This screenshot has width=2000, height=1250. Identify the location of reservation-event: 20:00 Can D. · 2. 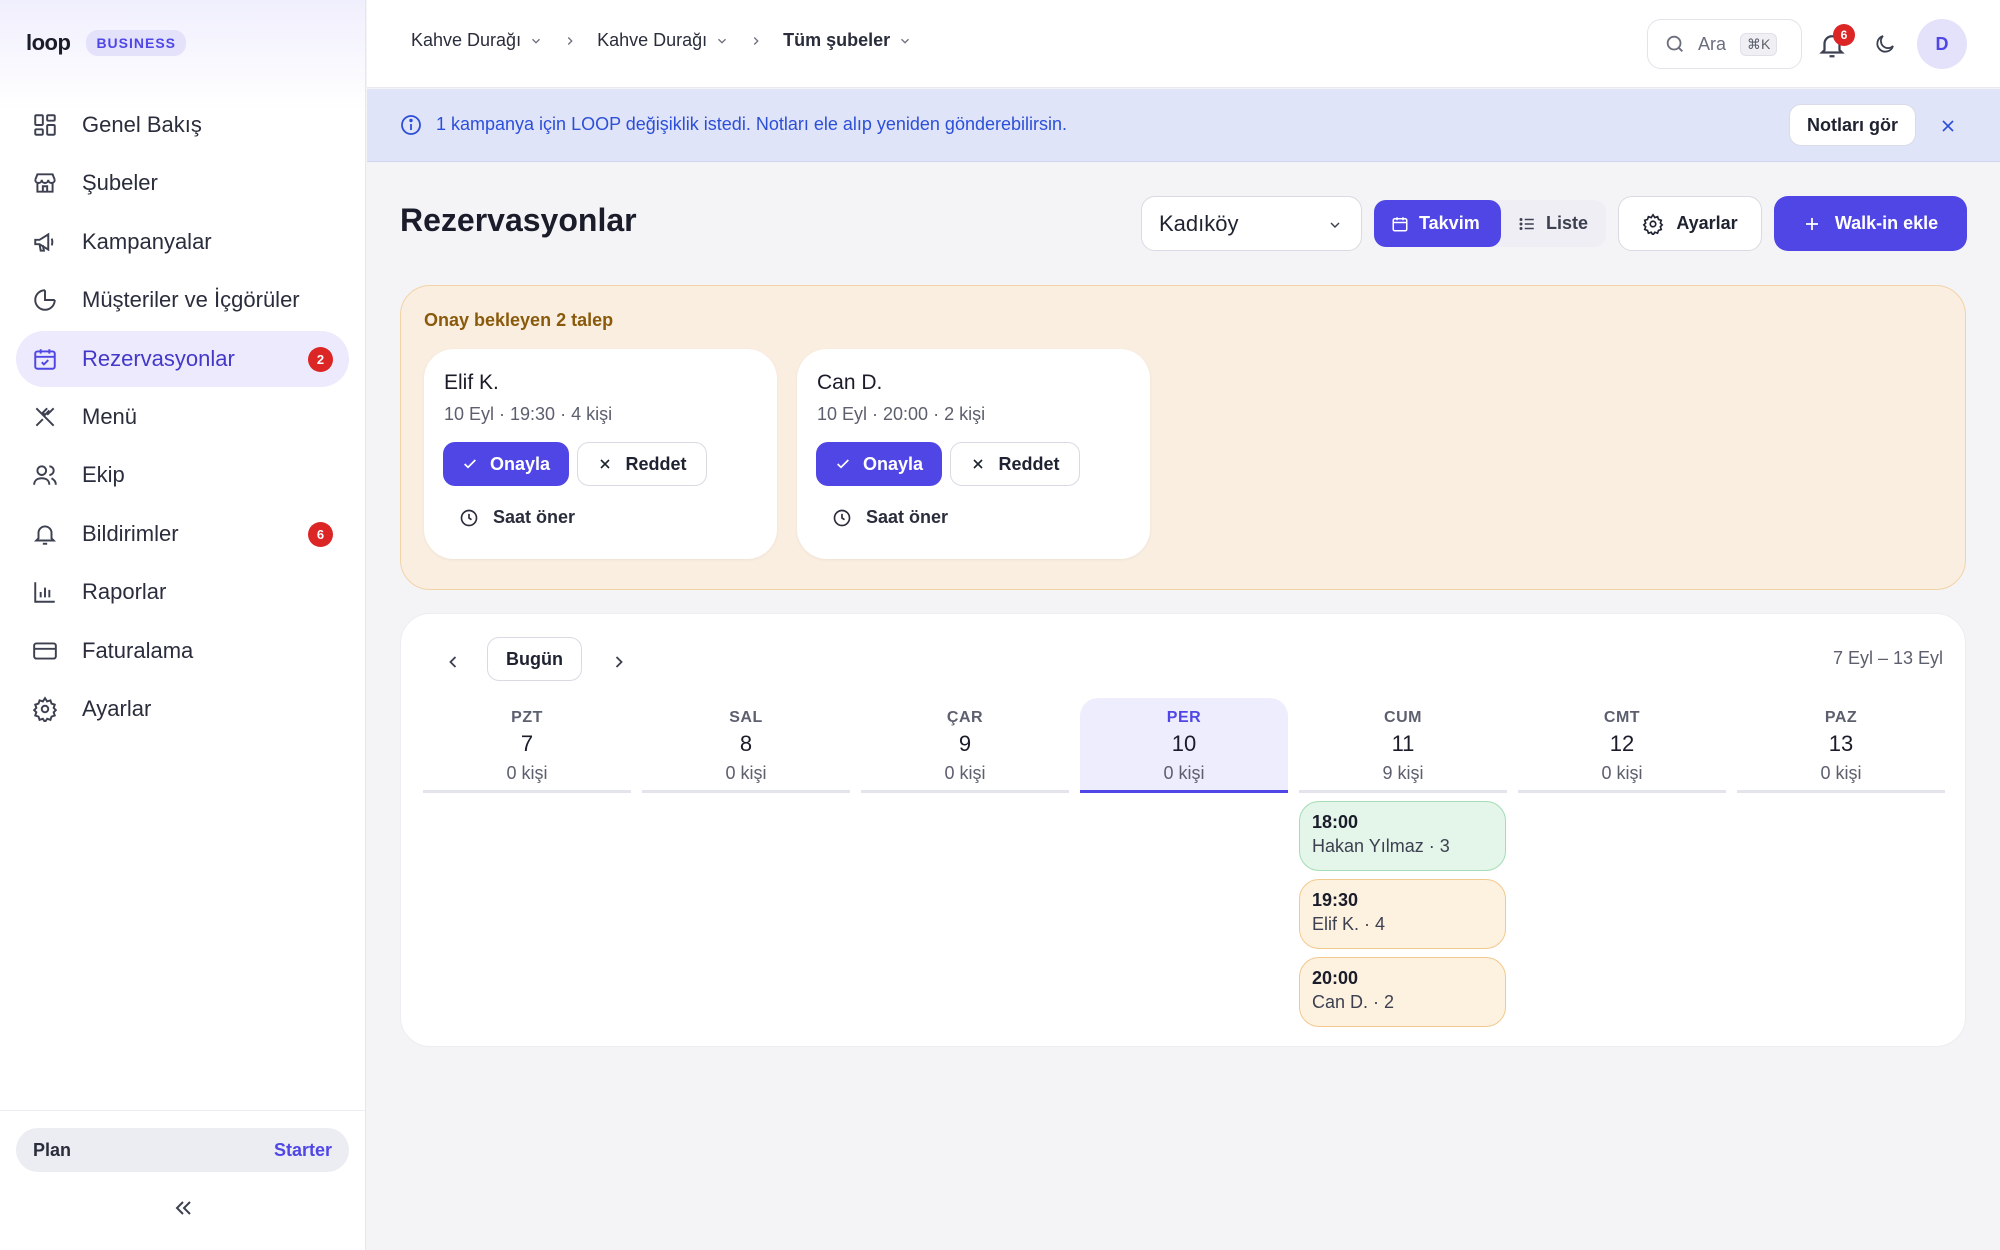
(1402, 992).